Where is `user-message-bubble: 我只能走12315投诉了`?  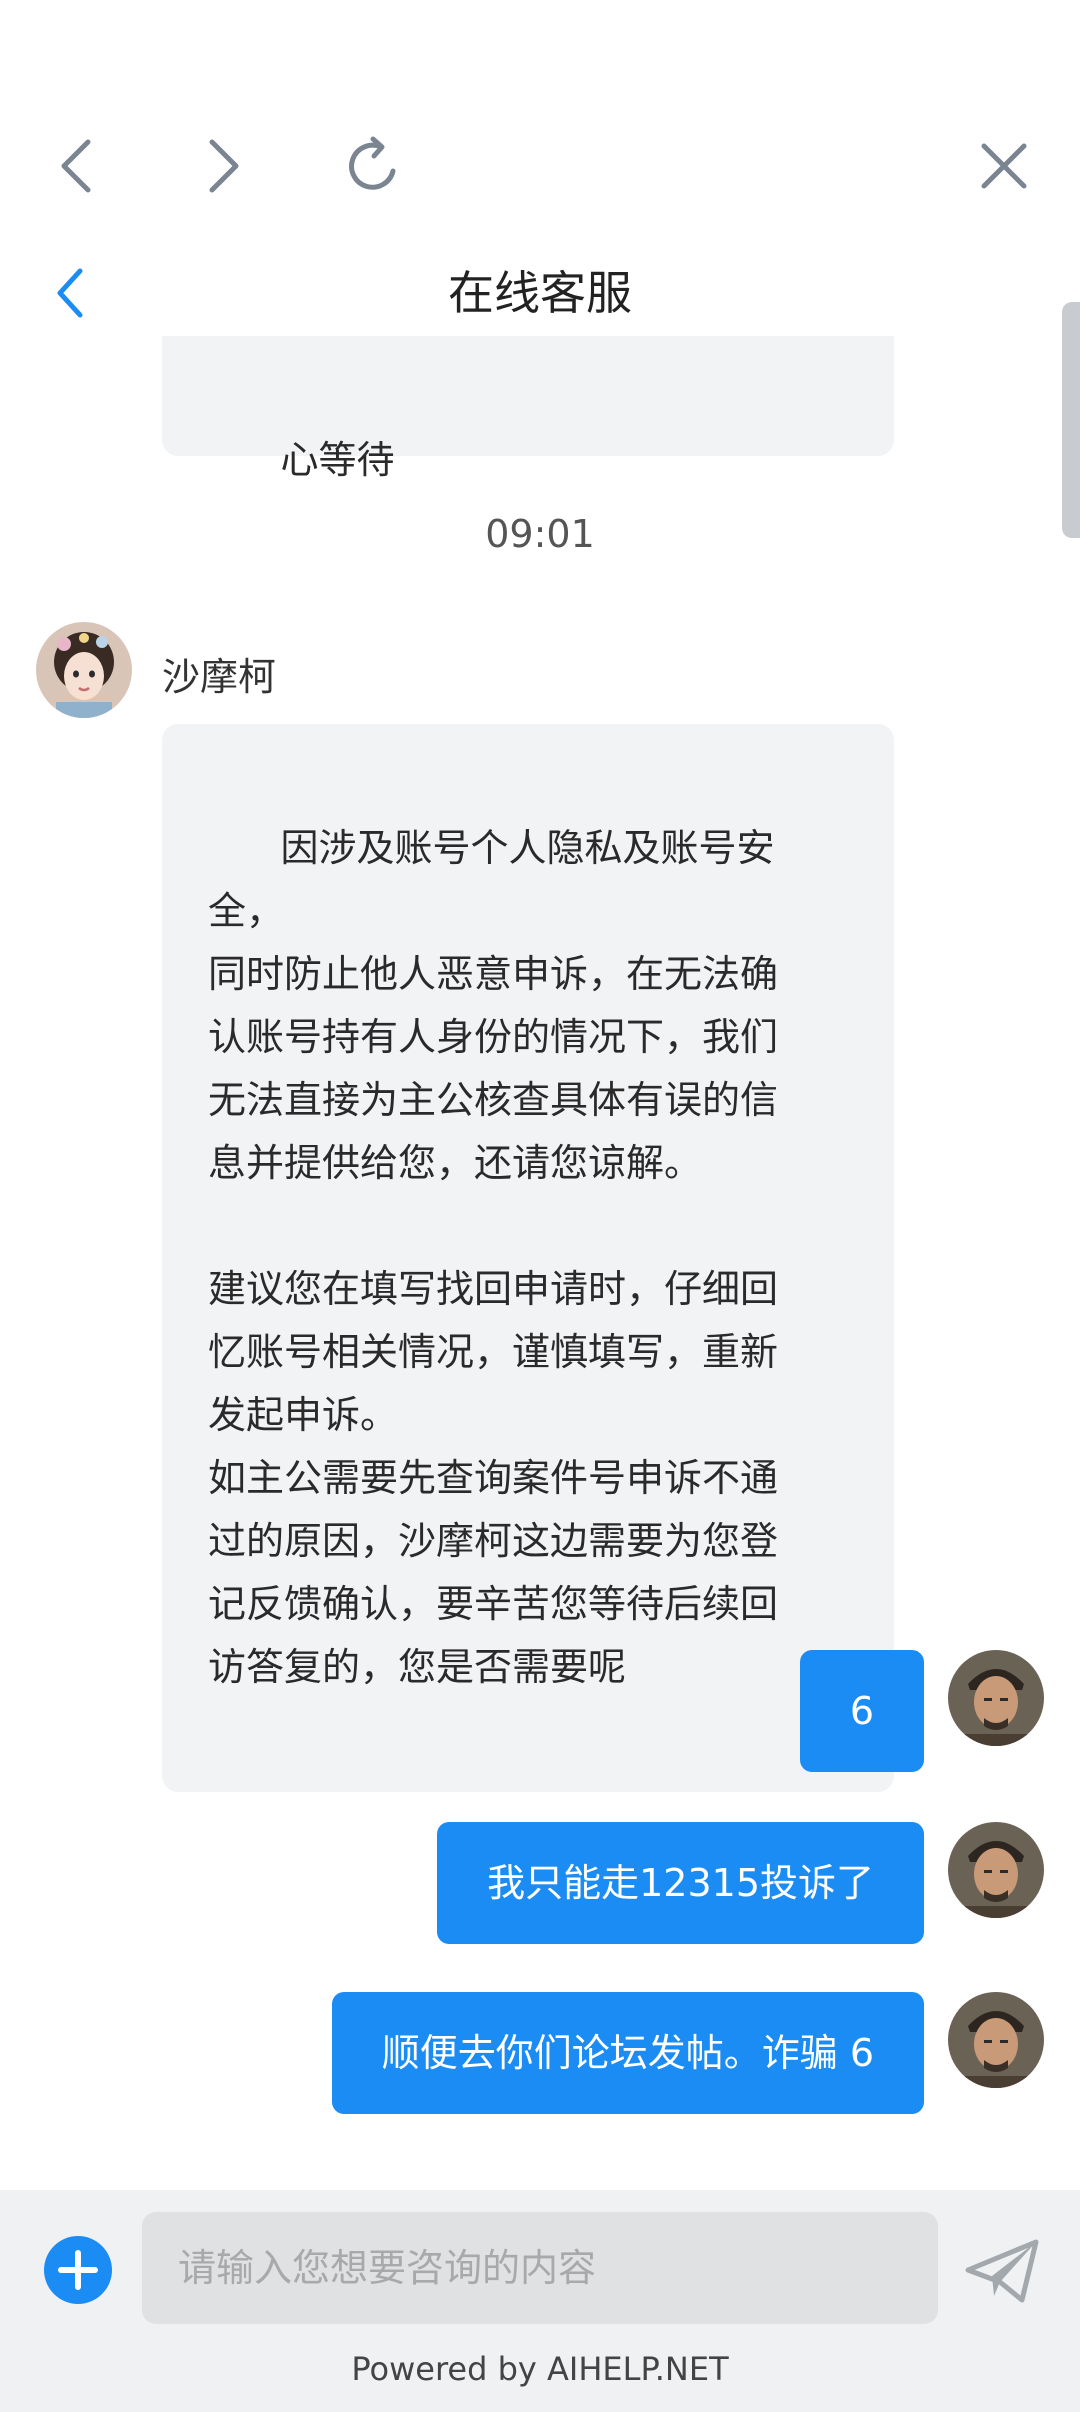
user-message-bubble: 我只能走12315投诉了 is located at coordinates (680, 1883).